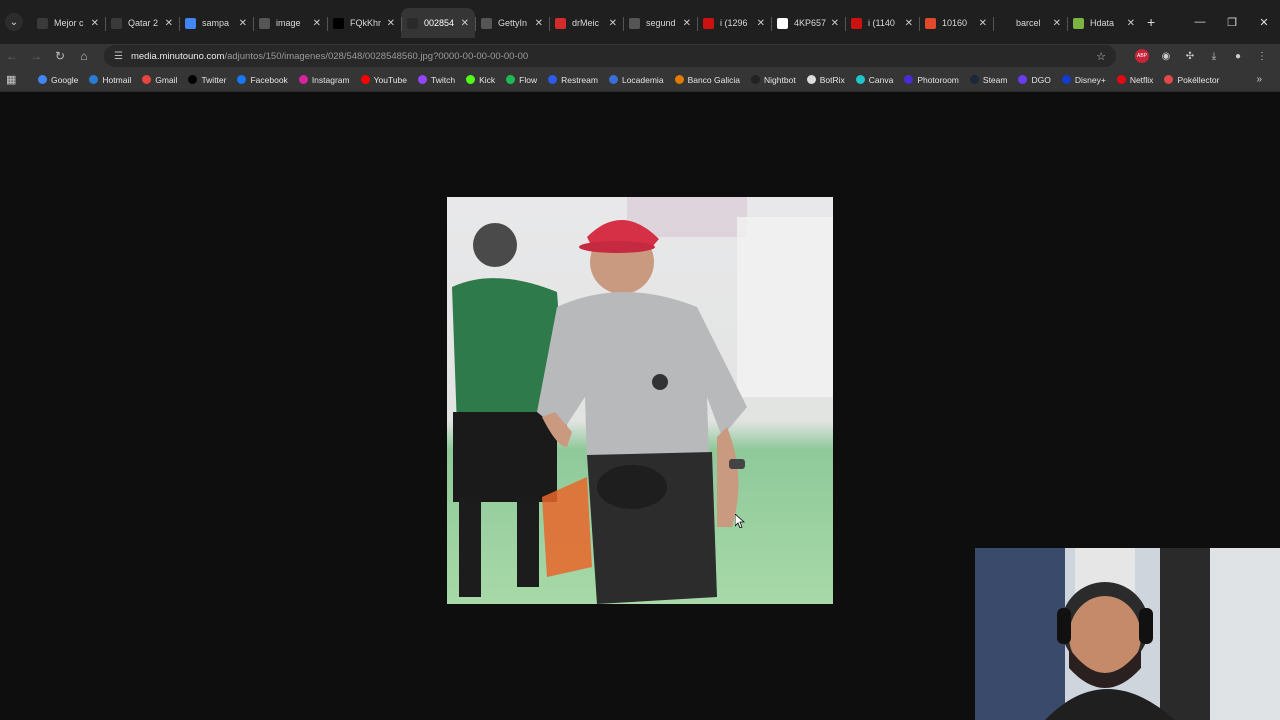 This screenshot has height=720, width=1280. Describe the element at coordinates (36, 56) in the screenshot. I see `forward-icon: →` at that location.